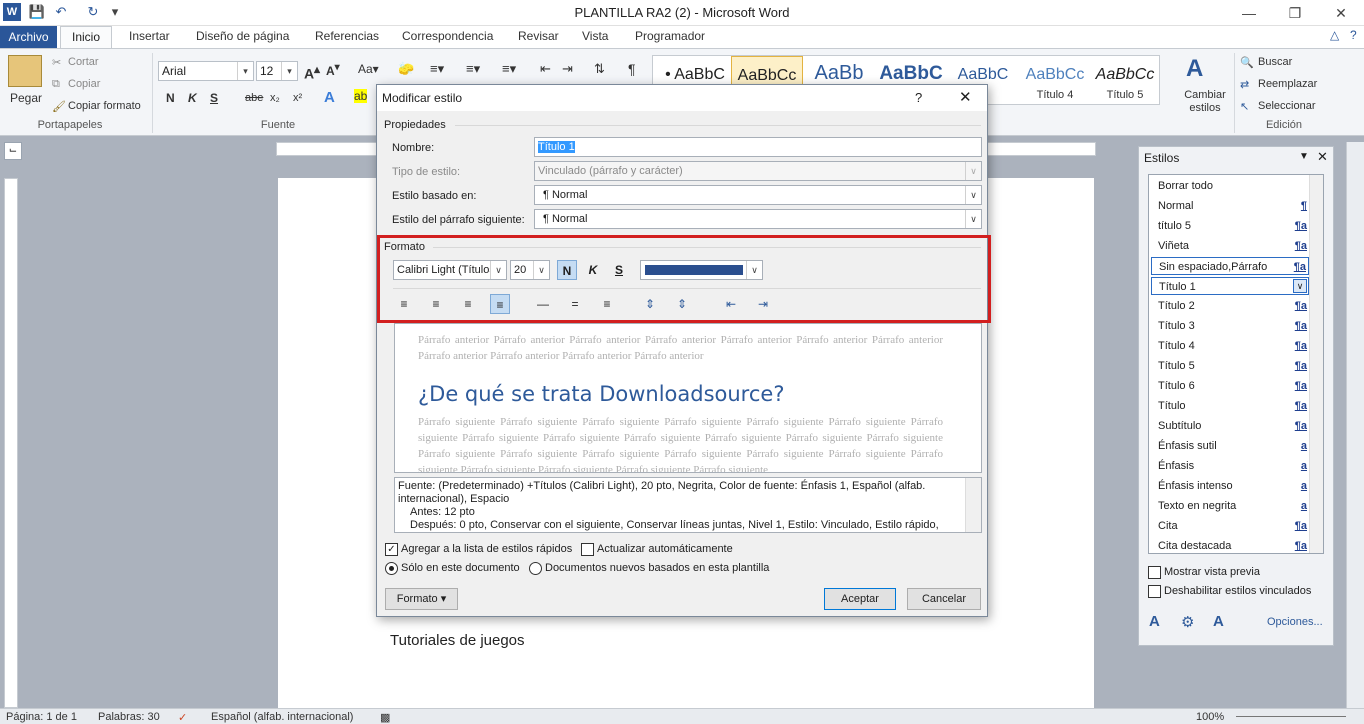  Describe the element at coordinates (170, 98) in the screenshot. I see `bold-button: N` at that location.